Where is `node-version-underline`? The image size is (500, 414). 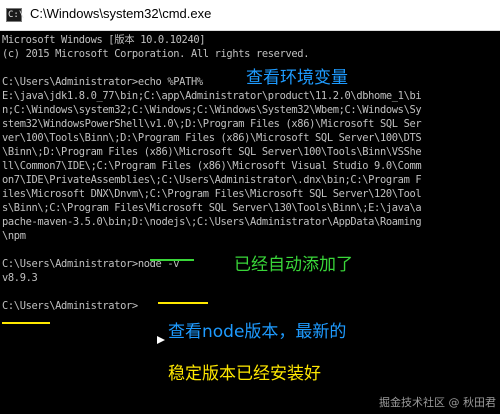
node-version-underline is located at coordinates (26, 323).